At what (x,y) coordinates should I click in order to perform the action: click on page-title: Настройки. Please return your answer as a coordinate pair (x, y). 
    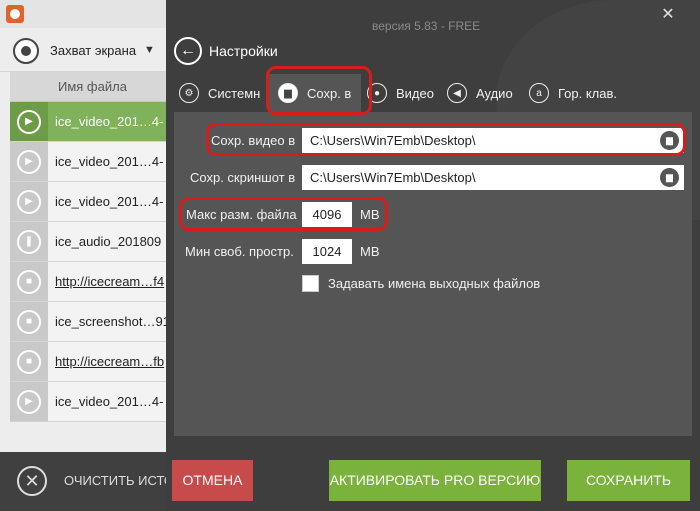
    Looking at the image, I should click on (243, 51).